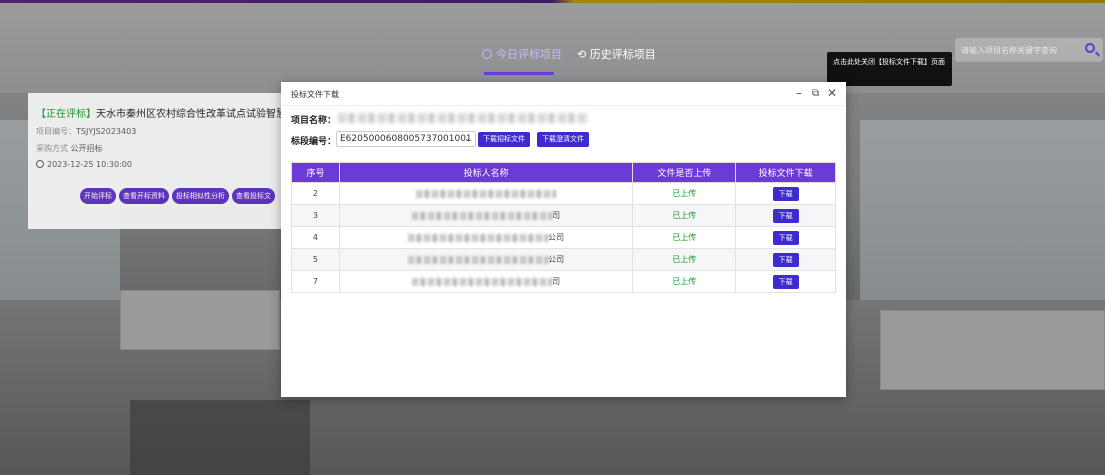 The height and width of the screenshot is (475, 1105). I want to click on card-actions: 开始评标 查看开标资料 投标相似性分析 查看投标文, so click(179, 196).